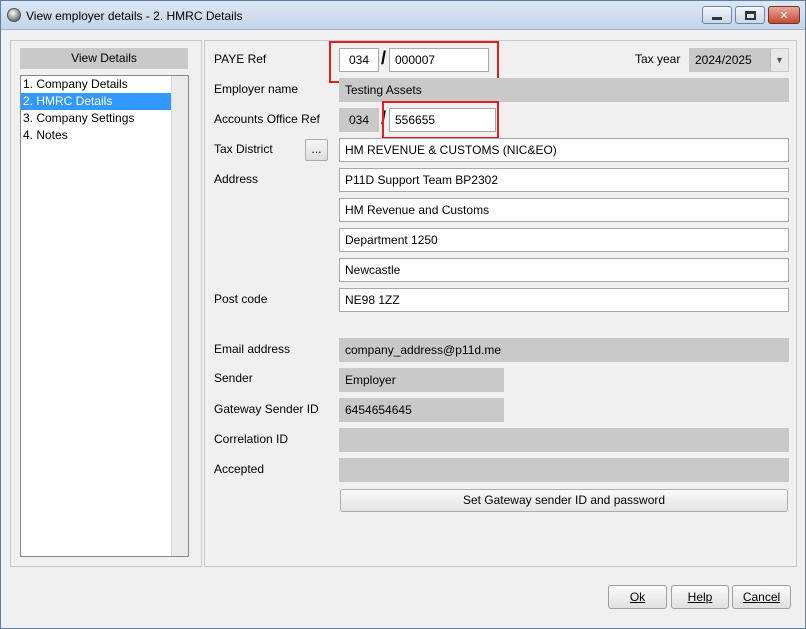 The image size is (806, 629). I want to click on maximize-button, so click(750, 15).